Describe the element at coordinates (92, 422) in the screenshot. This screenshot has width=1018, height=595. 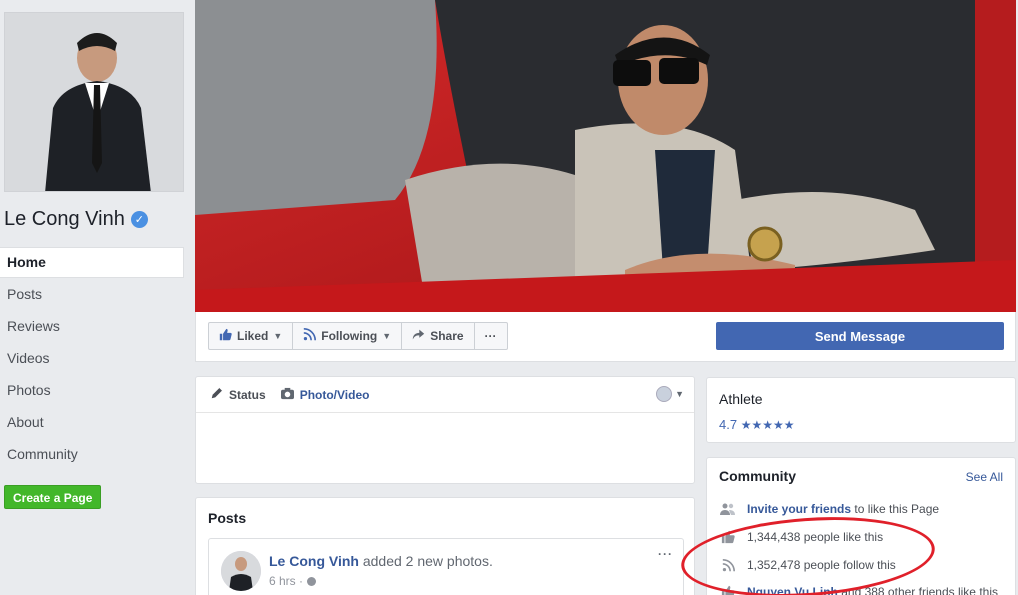
I see `nav-item-about: About` at that location.